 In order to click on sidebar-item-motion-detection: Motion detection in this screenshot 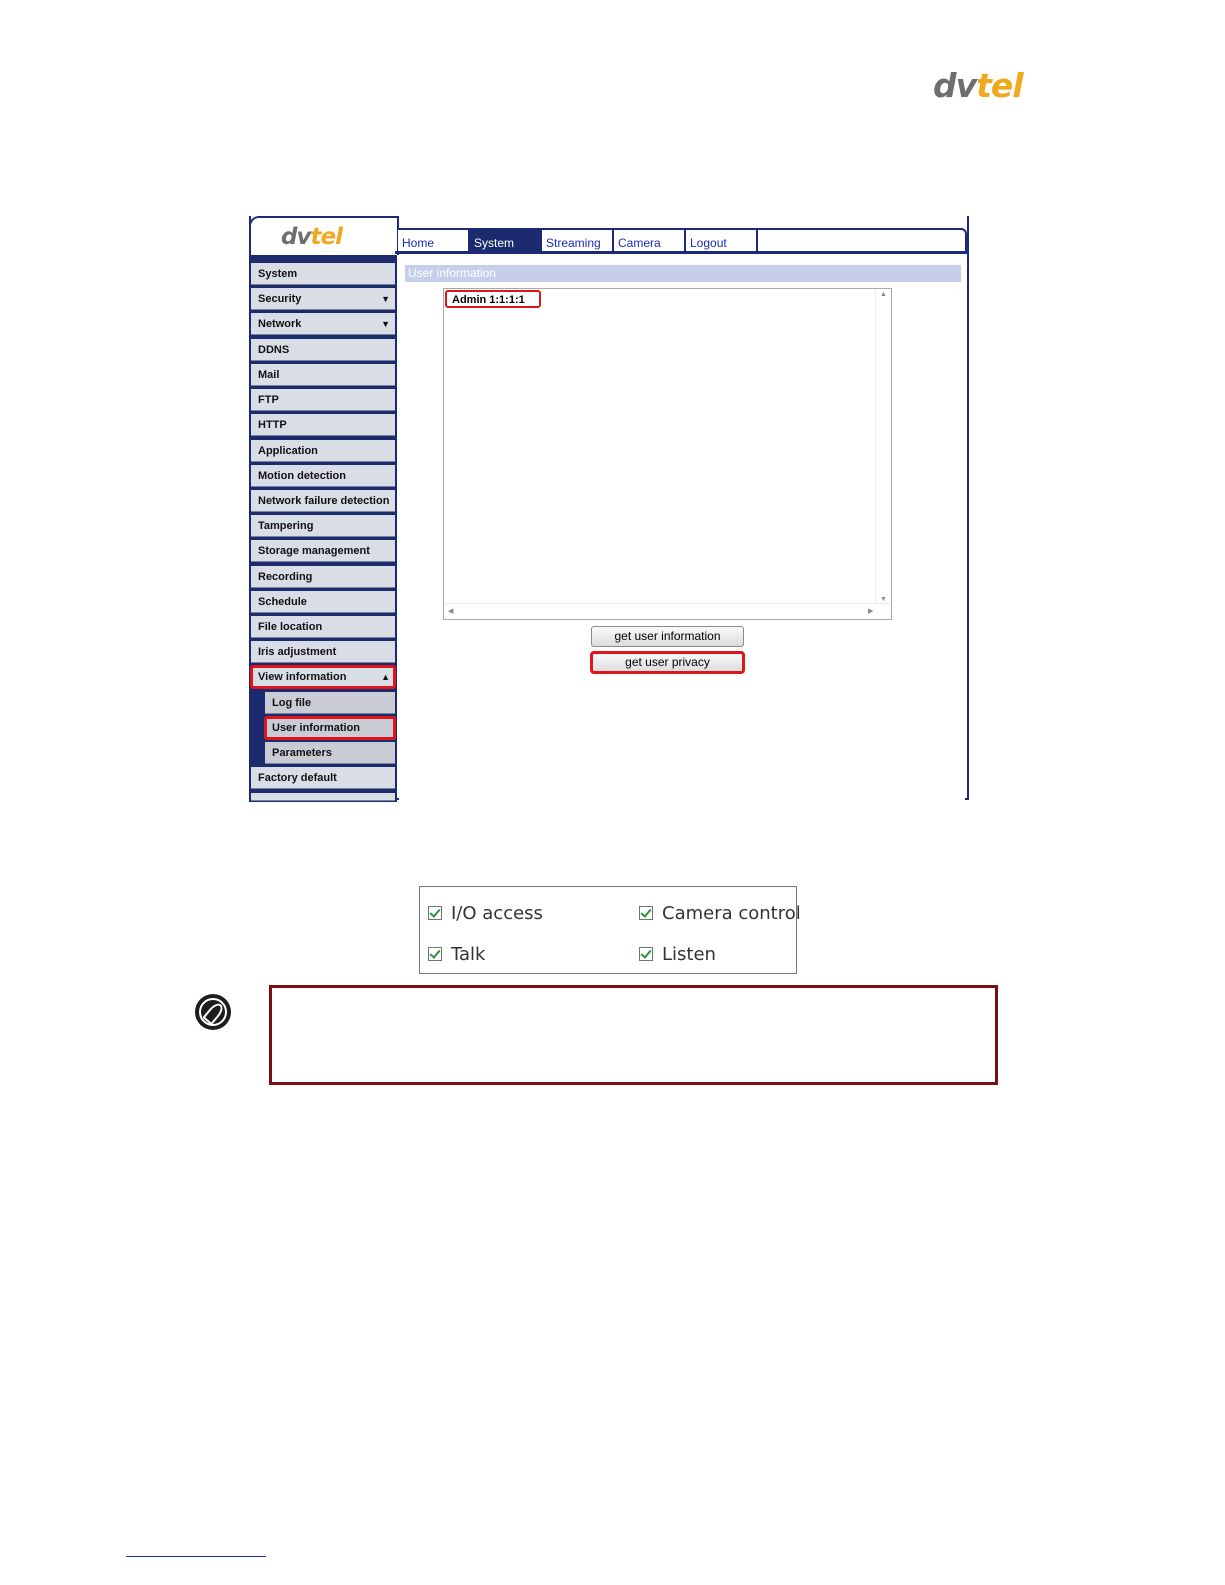, I will do `click(323, 476)`.